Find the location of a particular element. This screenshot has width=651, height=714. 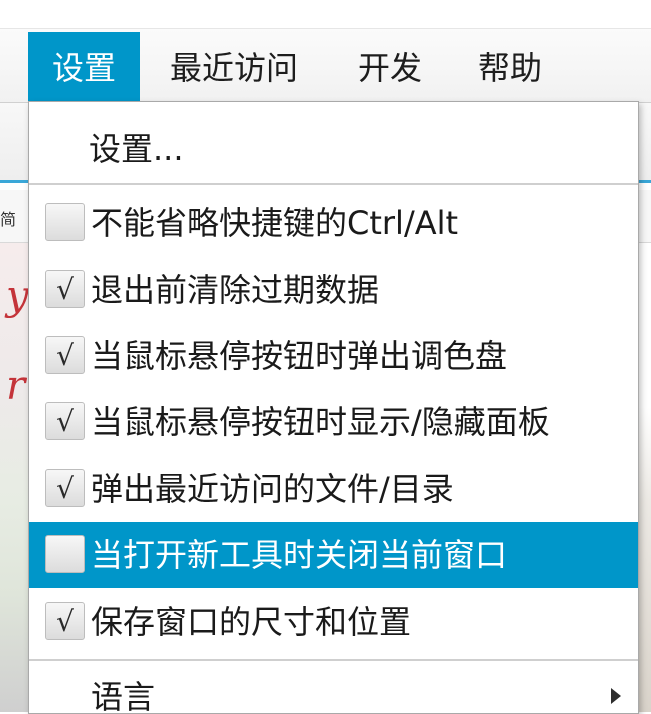

menu-item-popup-recent-files: √ 弹出最近访问的文件/目录 is located at coordinates (333, 489).